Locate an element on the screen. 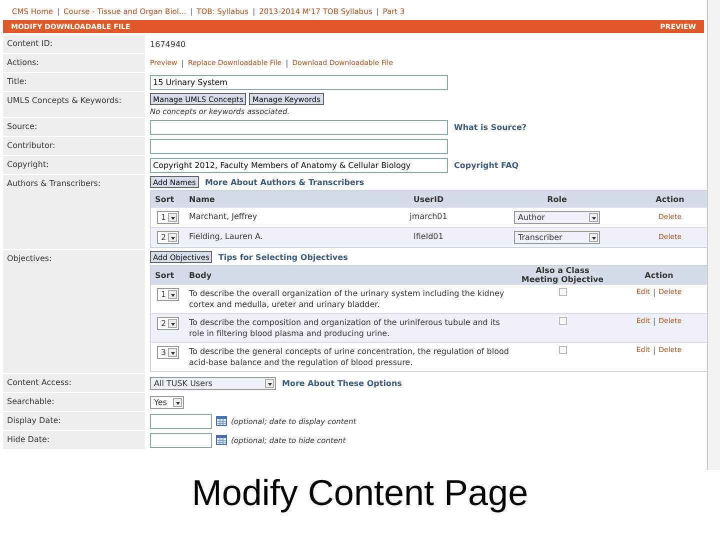 This screenshot has height=540, width=720. scrollbar is located at coordinates (713, 235).